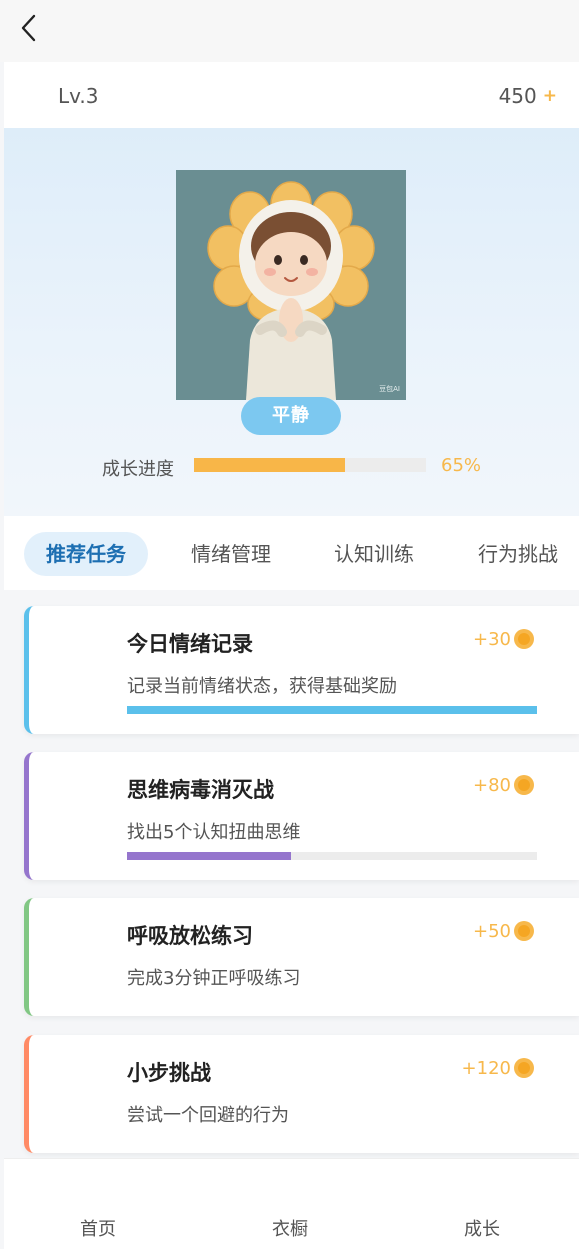 The height and width of the screenshot is (1249, 579). Describe the element at coordinates (301, 816) in the screenshot. I see `task-card: 思维病毒消灭战 +80 找出5个认知扭曲思维` at that location.